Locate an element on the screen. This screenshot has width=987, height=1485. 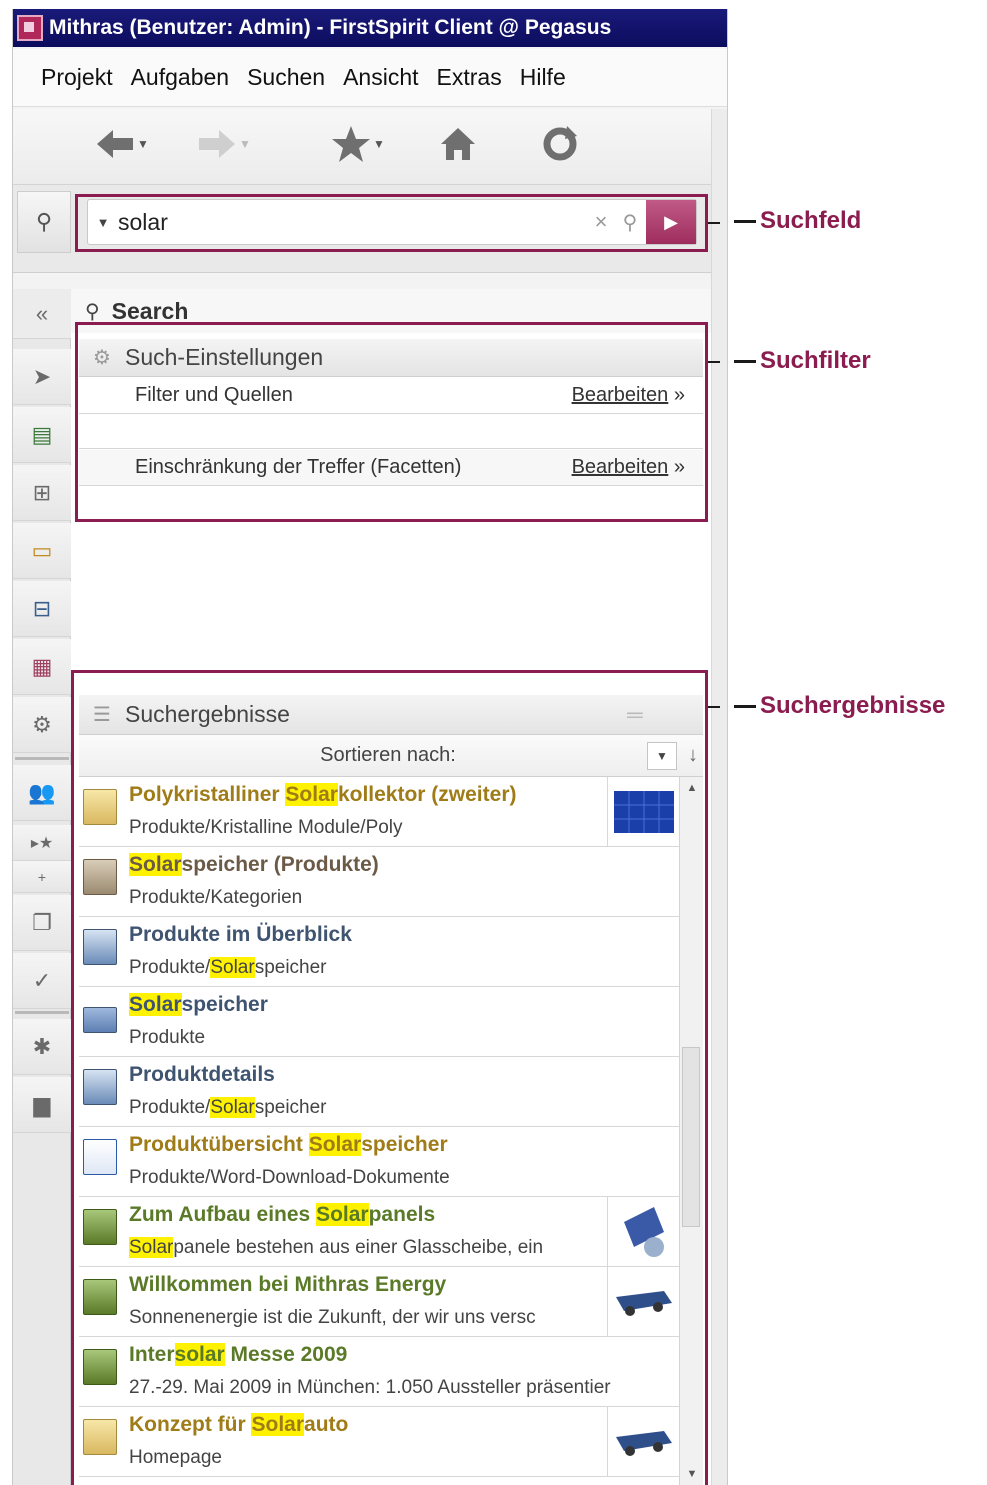
right-panel-edge is located at coordinates (719, 797).